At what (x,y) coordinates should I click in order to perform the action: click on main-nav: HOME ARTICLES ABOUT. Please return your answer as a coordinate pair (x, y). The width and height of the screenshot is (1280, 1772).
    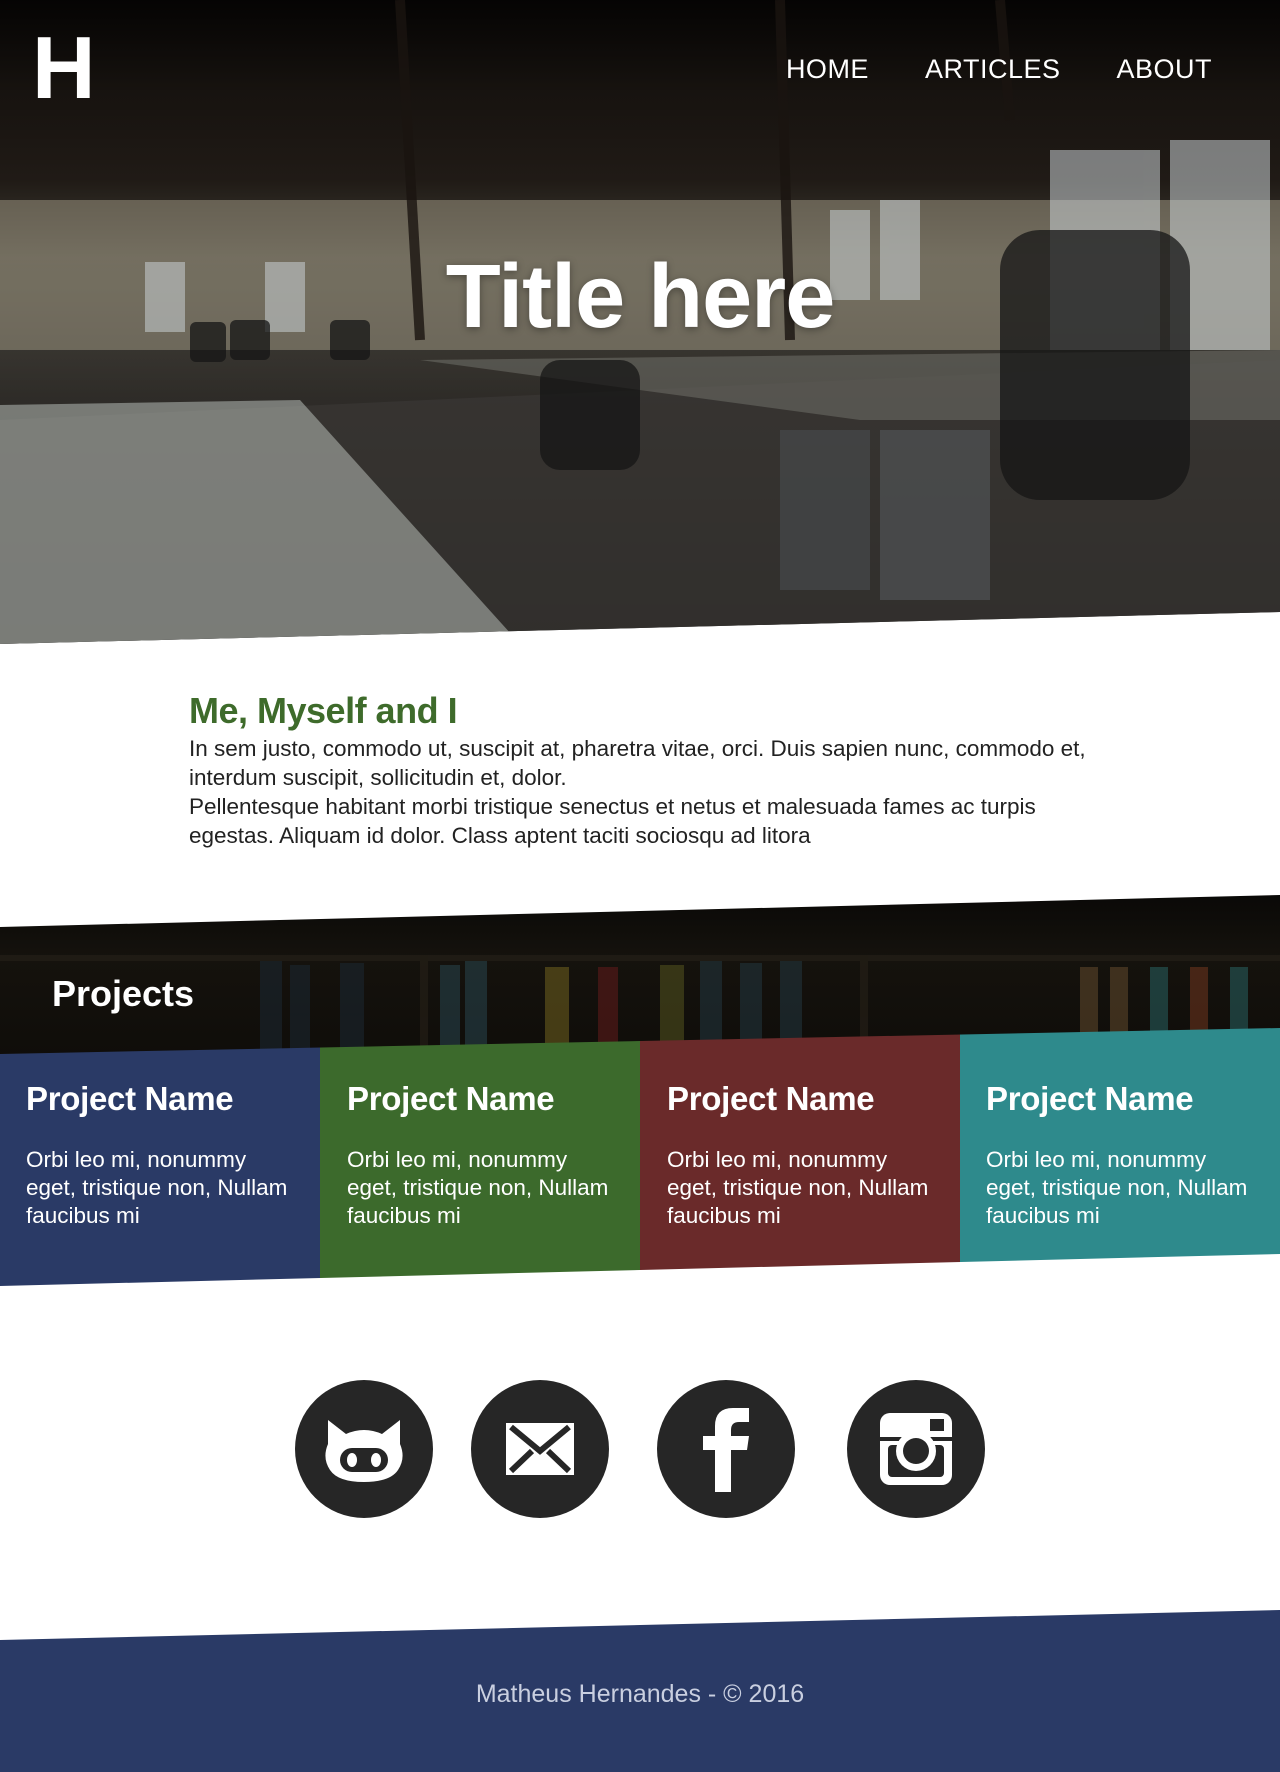
    Looking at the image, I should click on (999, 69).